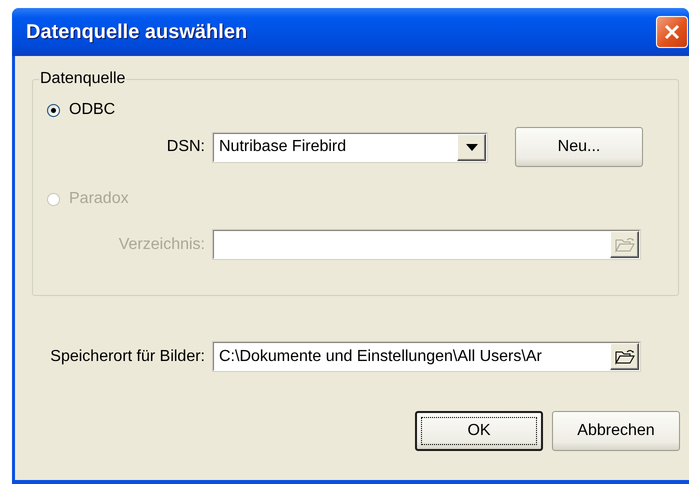 Image resolution: width=689 pixels, height=484 pixels. What do you see at coordinates (350, 147) in the screenshot?
I see `dropdown-field: Nutribase Firebird` at bounding box center [350, 147].